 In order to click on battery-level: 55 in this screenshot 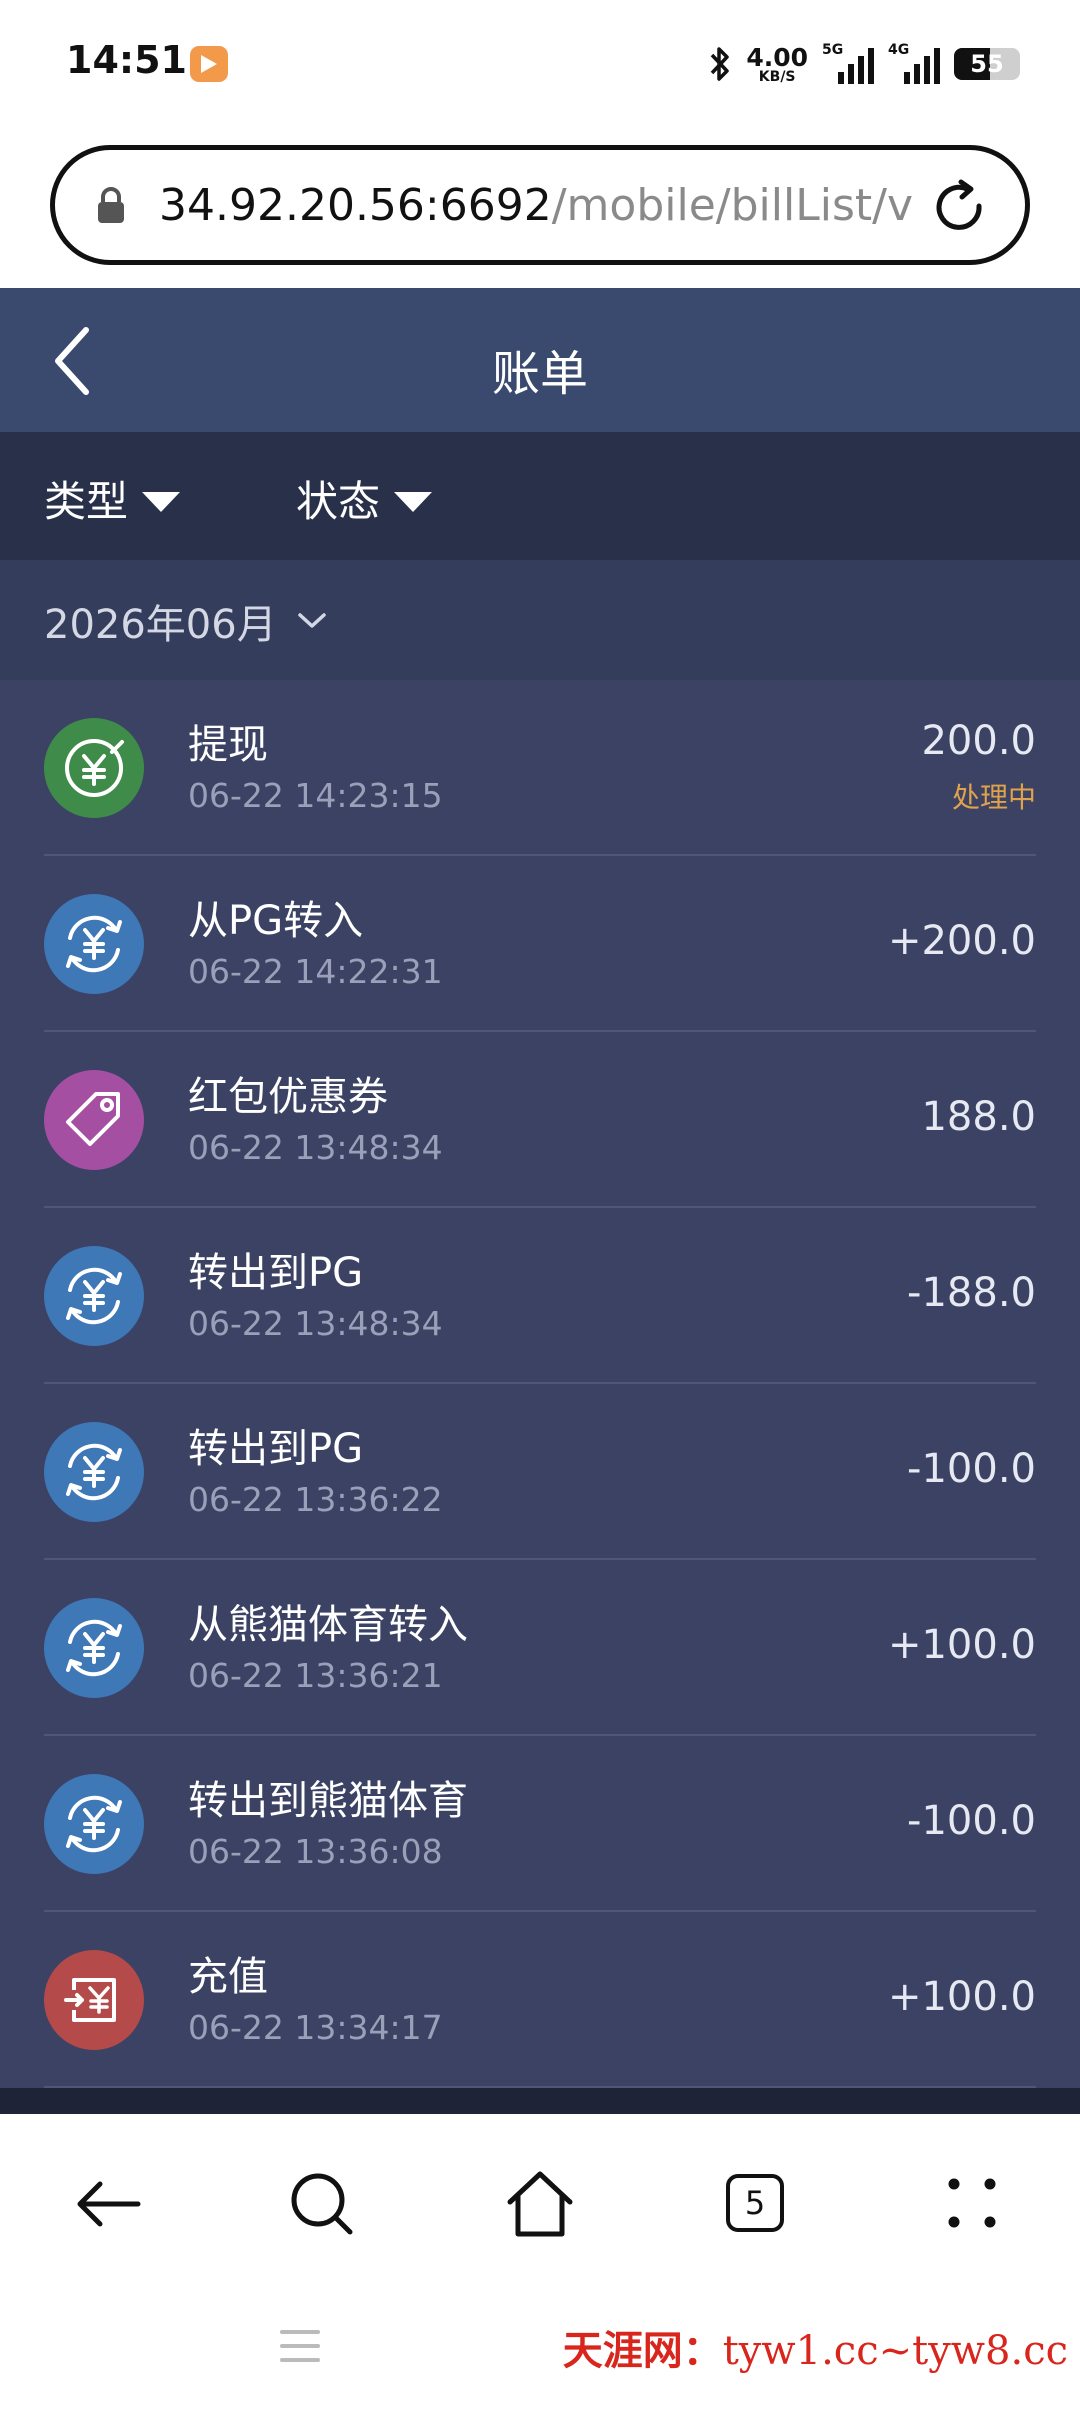, I will do `click(987, 64)`.